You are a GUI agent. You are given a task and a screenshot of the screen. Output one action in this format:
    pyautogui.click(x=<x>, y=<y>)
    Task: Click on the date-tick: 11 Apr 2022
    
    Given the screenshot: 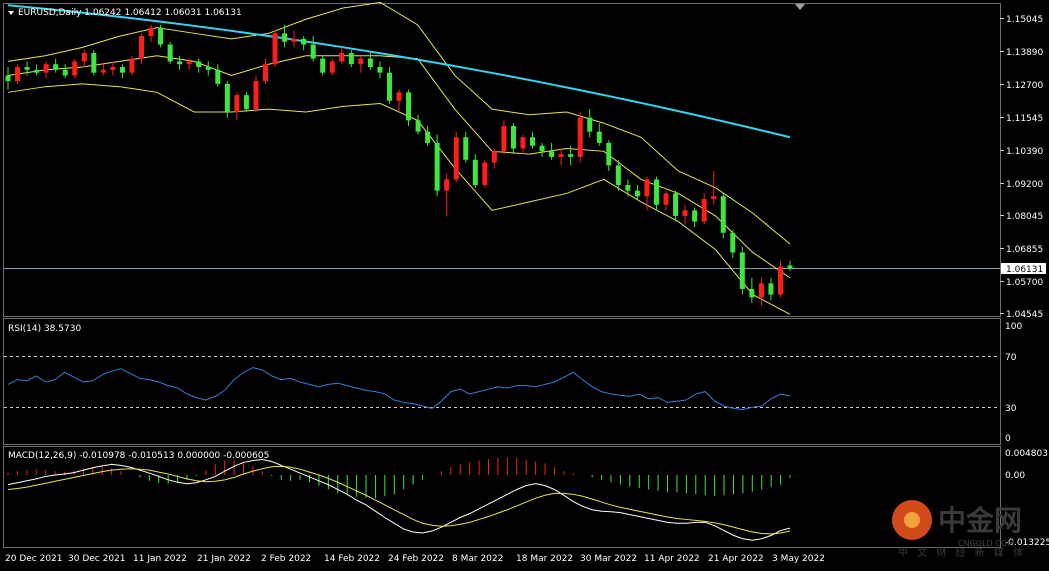 What is the action you would take?
    pyautogui.click(x=672, y=559)
    